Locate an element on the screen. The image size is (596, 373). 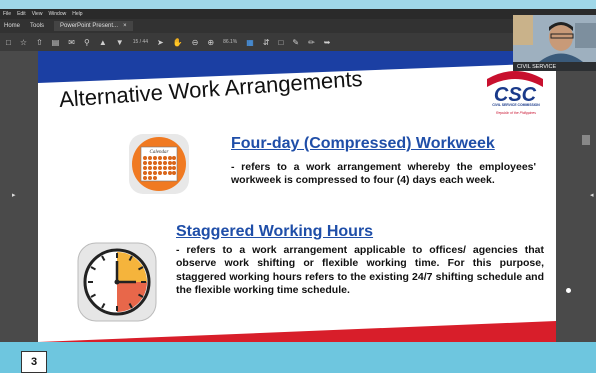
tab-home: Home is located at coordinates (12, 26).